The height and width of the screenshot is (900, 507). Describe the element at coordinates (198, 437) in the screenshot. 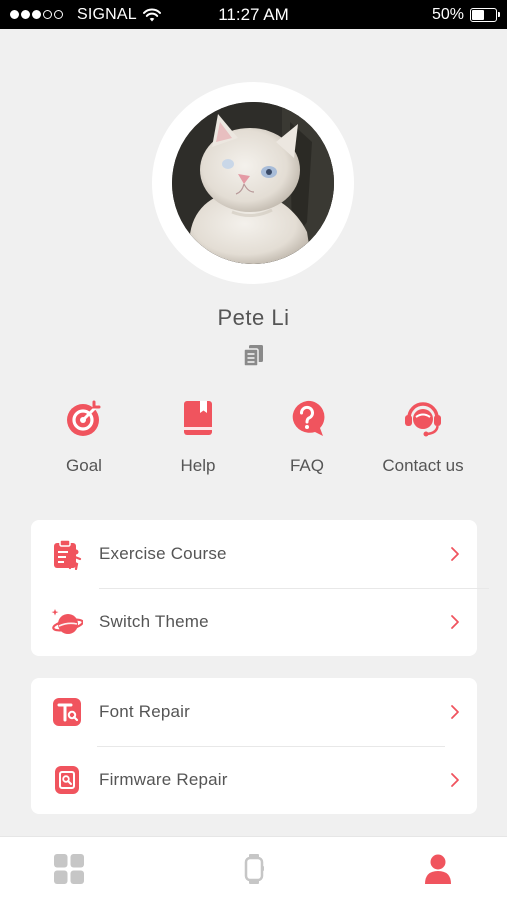

I see `quick-action-help: Help` at that location.